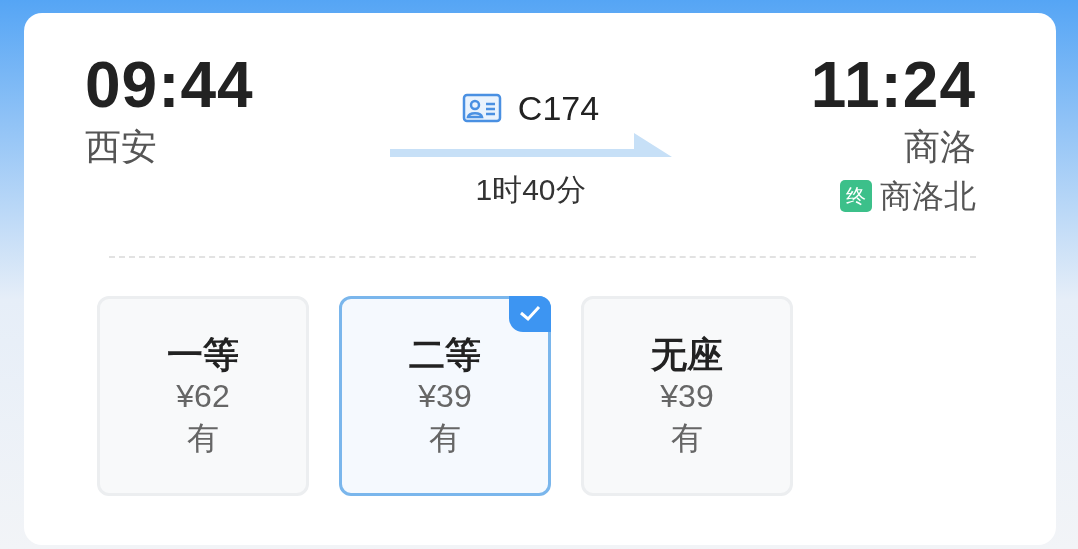 This screenshot has width=1078, height=549. I want to click on terminal-badge: 终, so click(856, 196).